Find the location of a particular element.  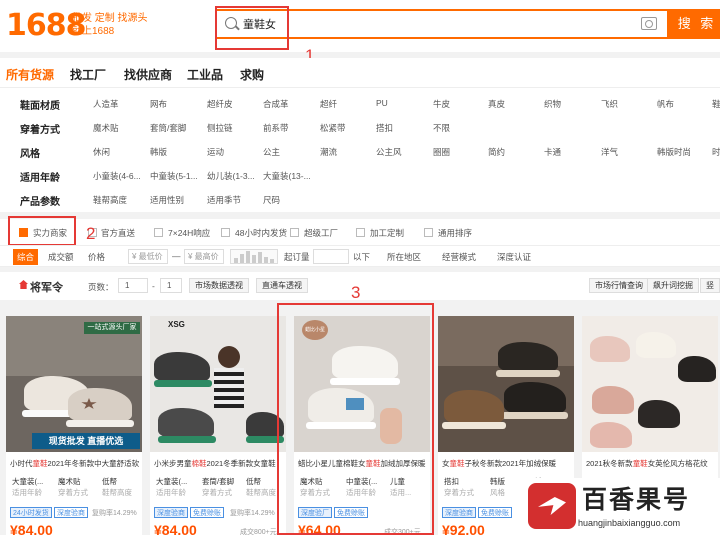

depth-dropdown: 深度认证 is located at coordinates (514, 257).